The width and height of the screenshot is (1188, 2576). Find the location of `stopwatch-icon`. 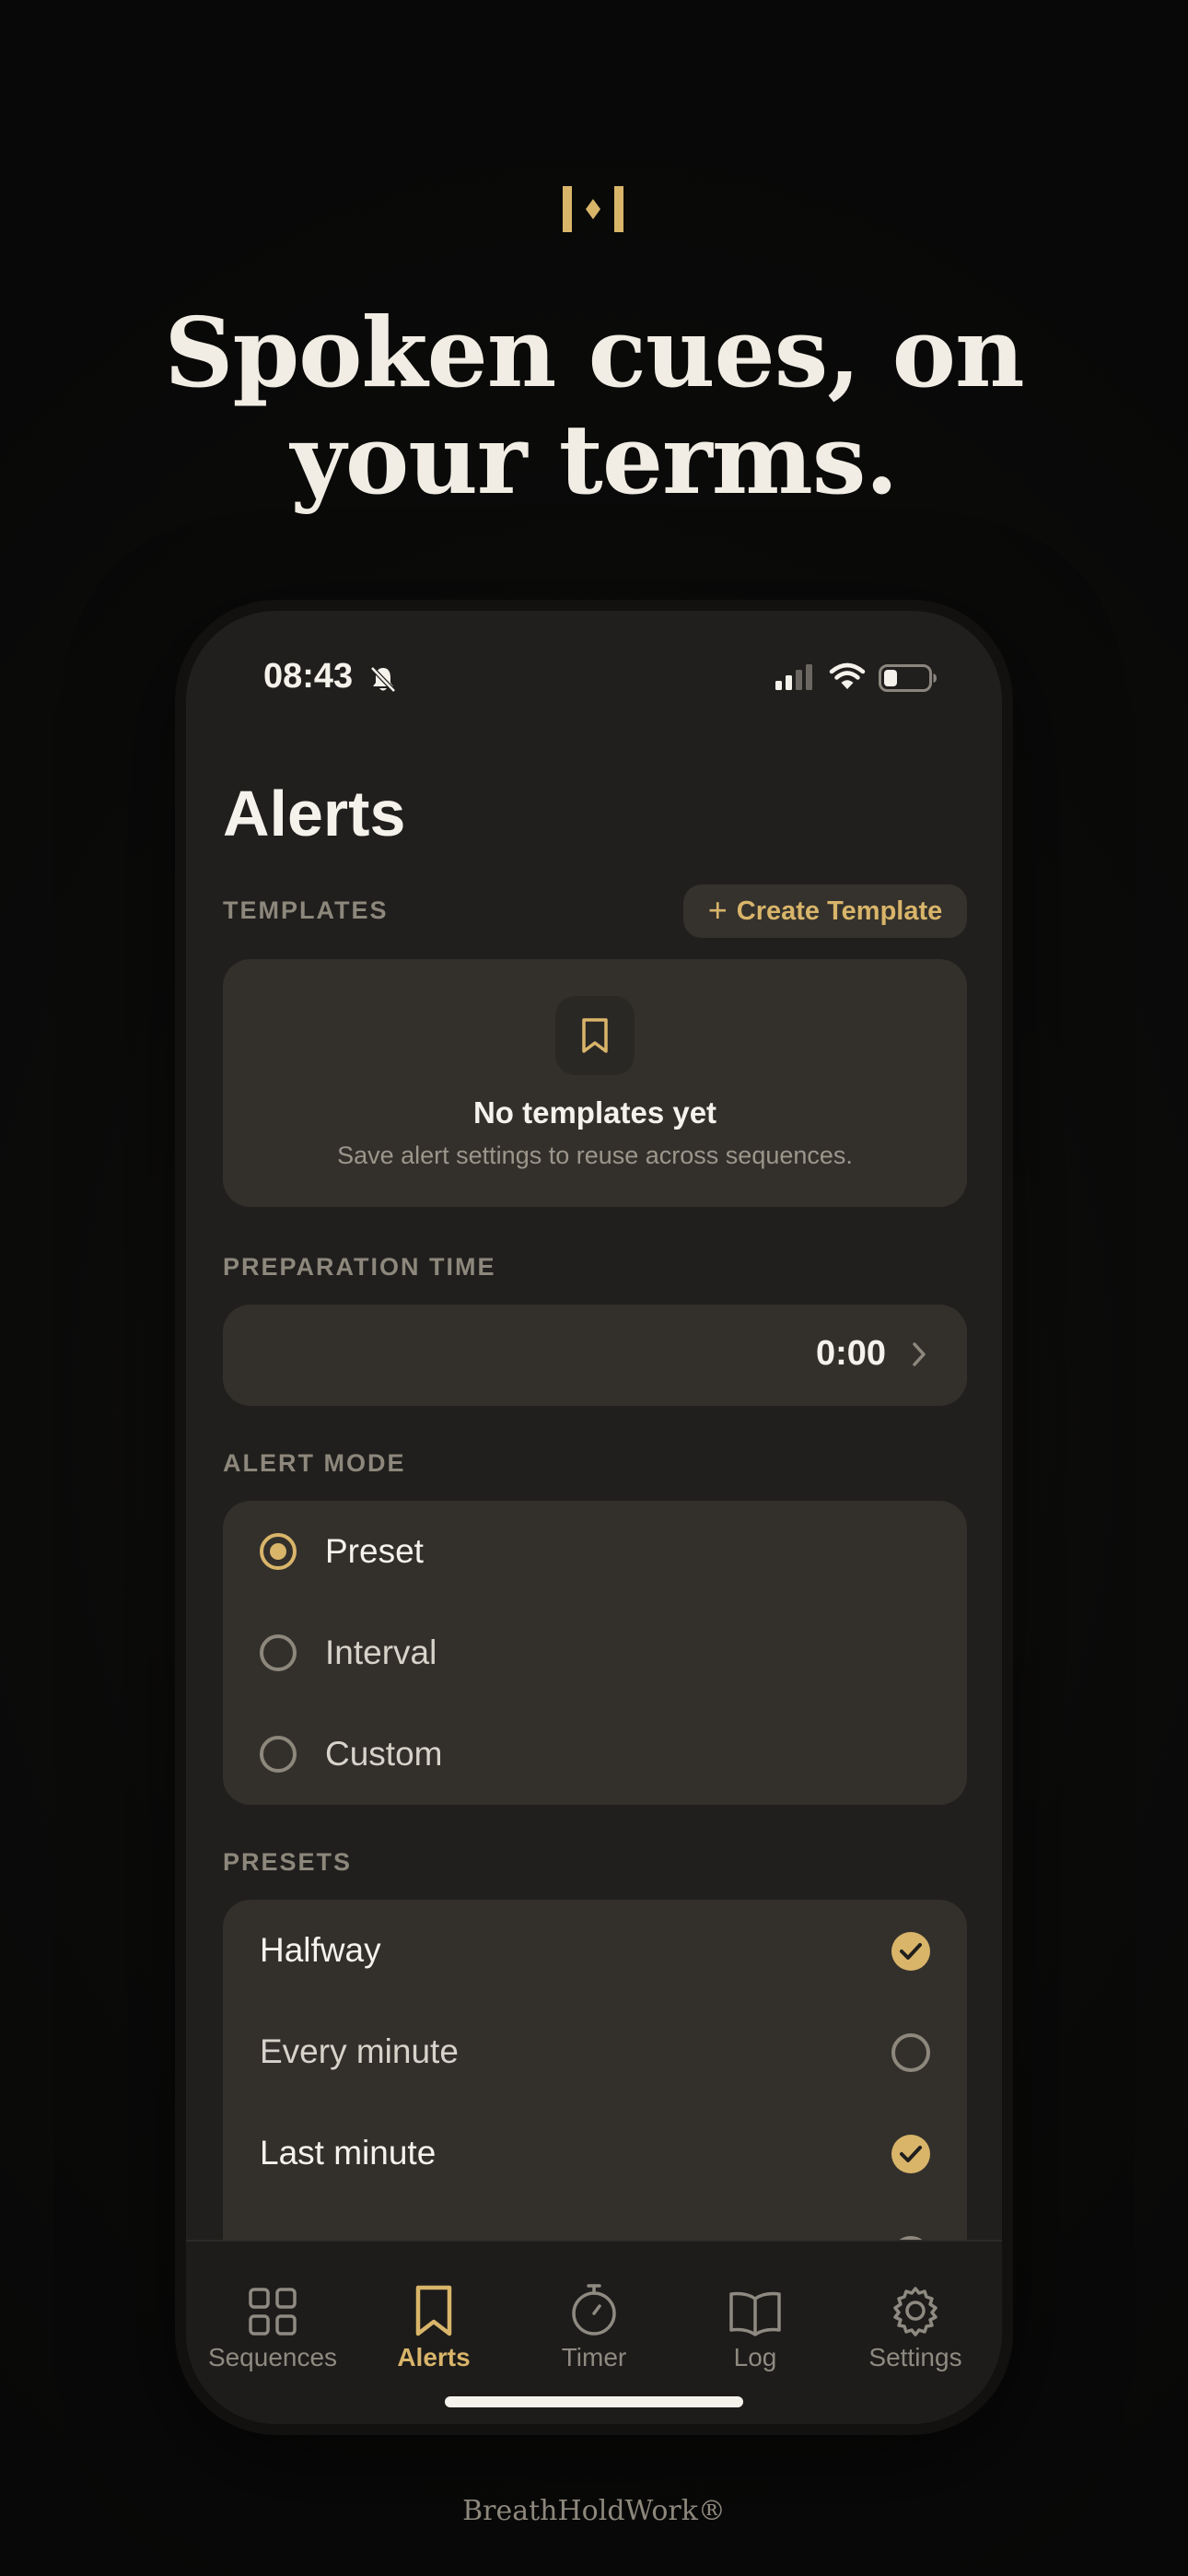

stopwatch-icon is located at coordinates (594, 2307).